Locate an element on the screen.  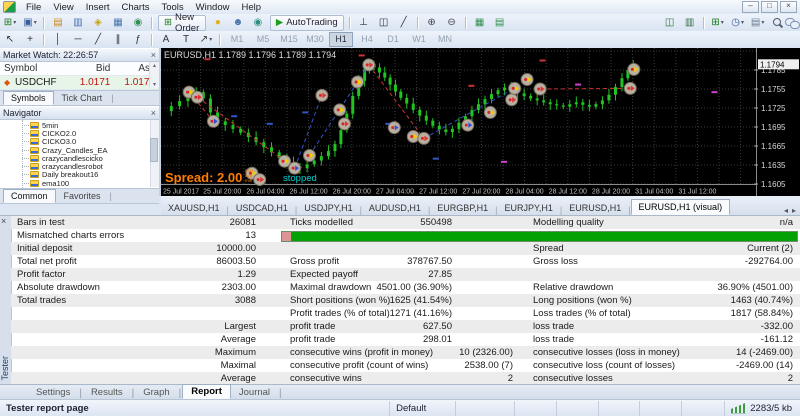
tester-close-icon: × is located at coordinates (3, 221).